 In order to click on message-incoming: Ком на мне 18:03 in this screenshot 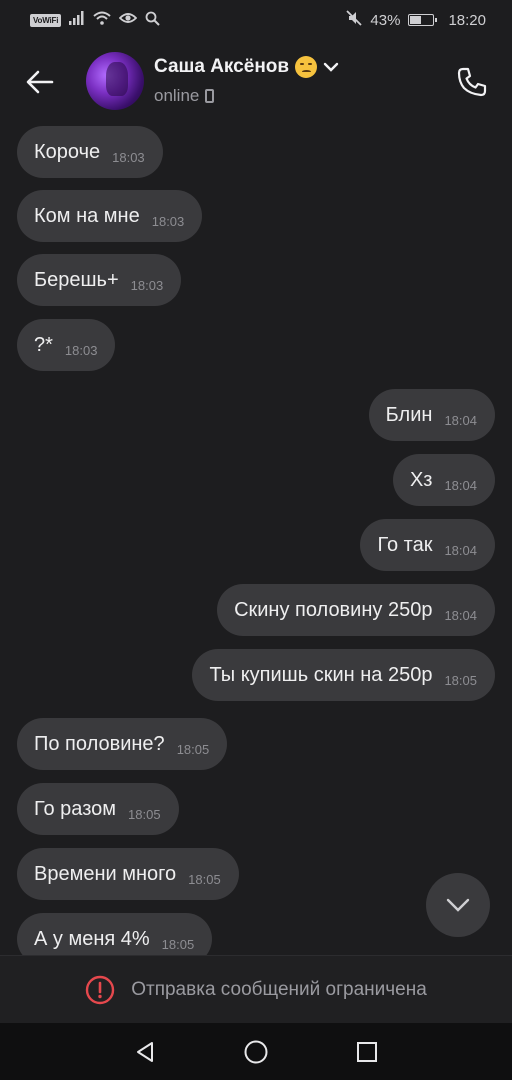, I will do `click(110, 216)`.